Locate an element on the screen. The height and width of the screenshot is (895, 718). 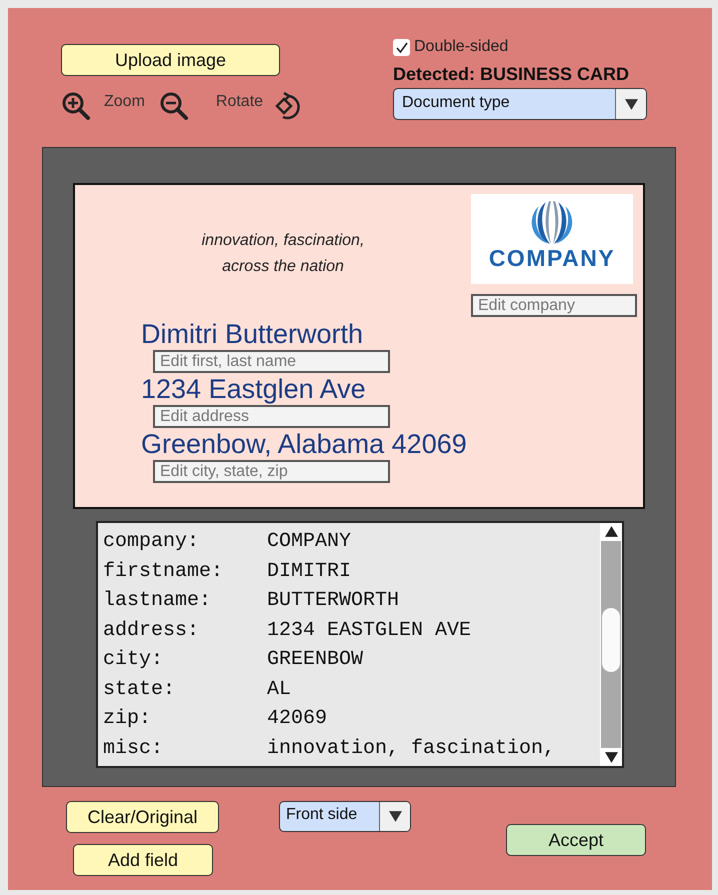
field-value: 42069 is located at coordinates (297, 719).